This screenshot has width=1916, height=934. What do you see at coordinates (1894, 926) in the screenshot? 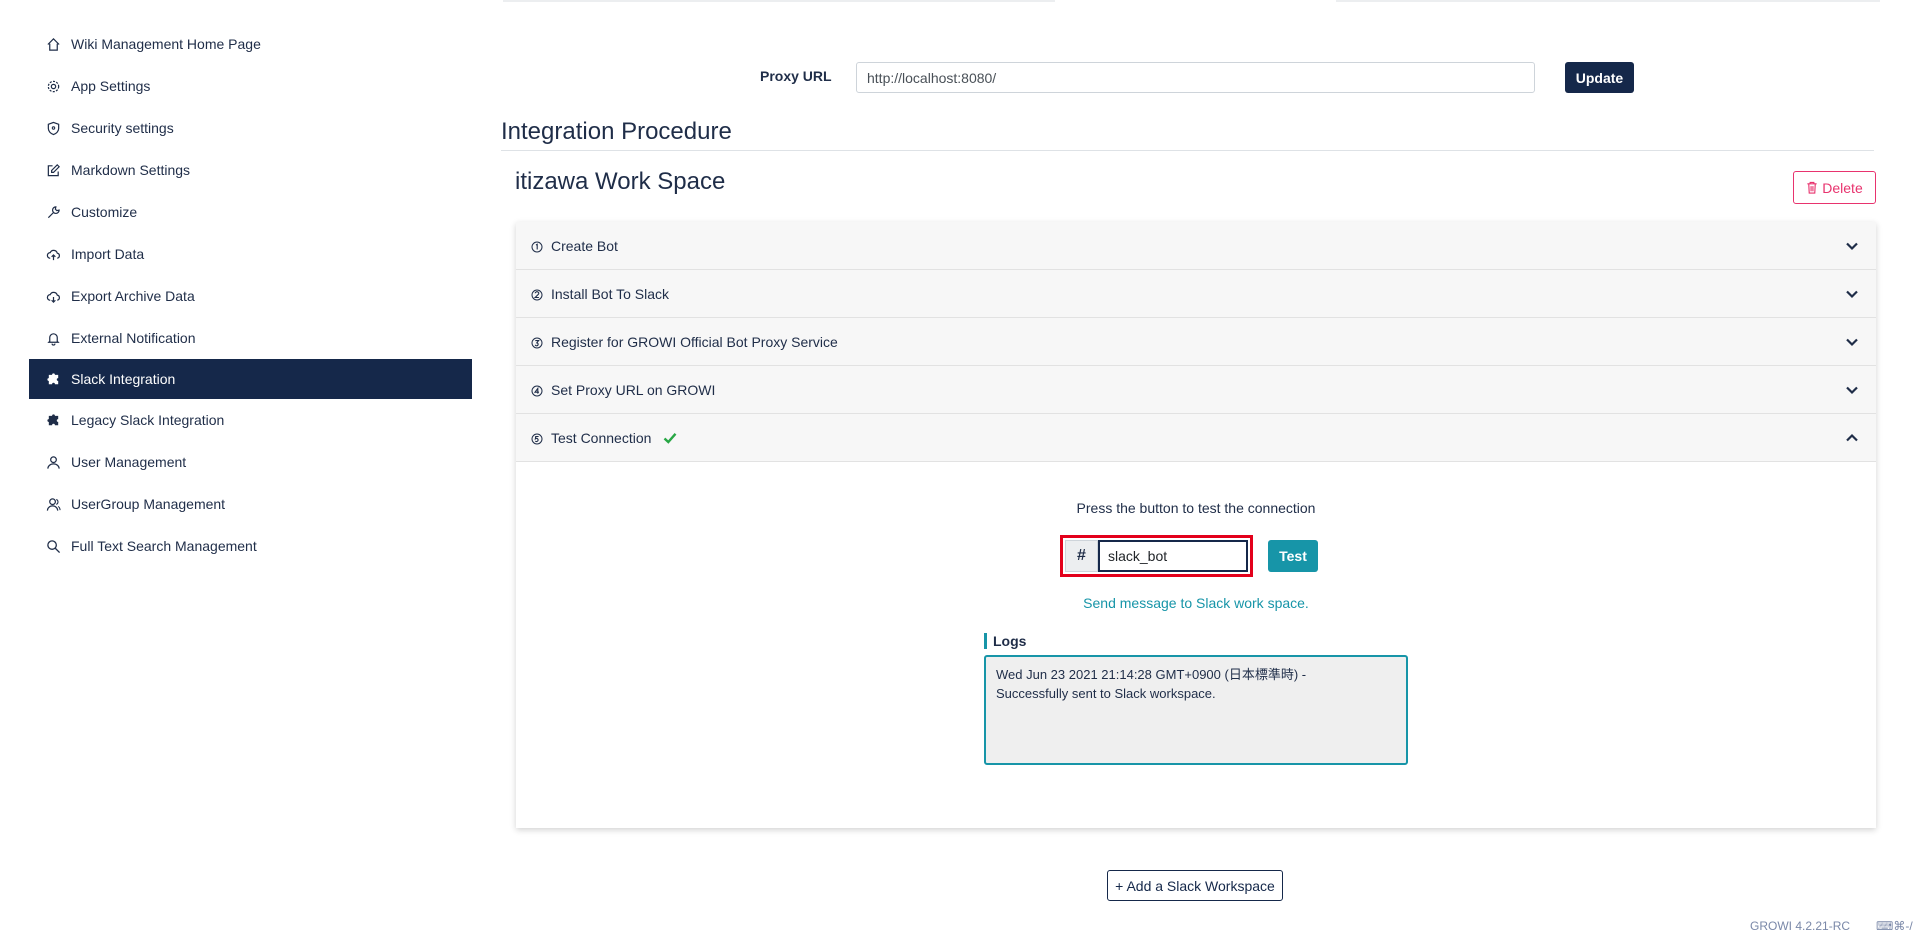
I see `shortcut-hint: ⌨⌘-/` at bounding box center [1894, 926].